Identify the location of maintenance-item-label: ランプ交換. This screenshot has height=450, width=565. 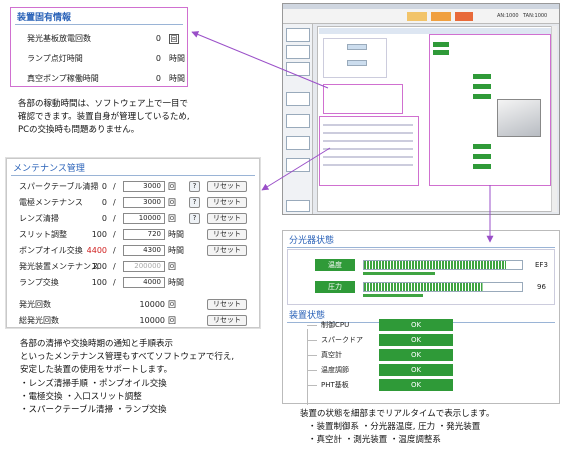
(39, 282).